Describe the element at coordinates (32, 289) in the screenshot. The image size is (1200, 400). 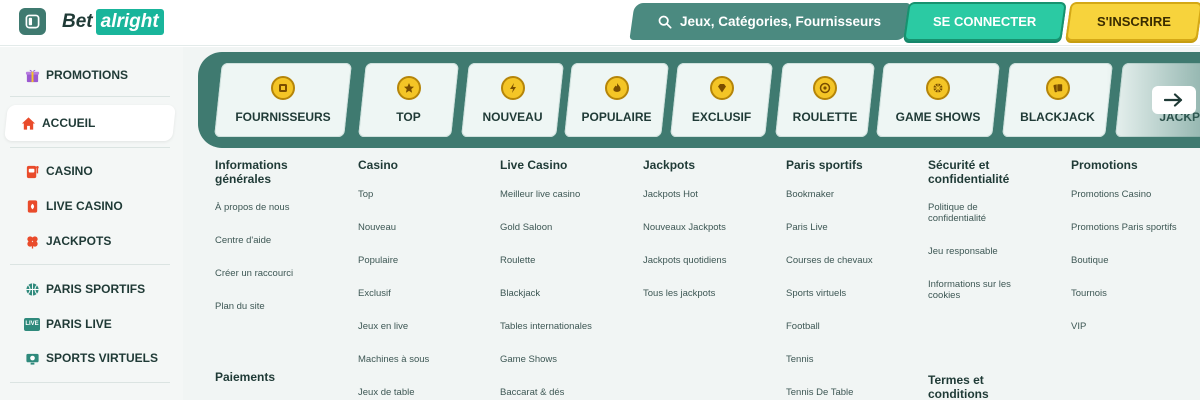
I see `basketball-icon` at that location.